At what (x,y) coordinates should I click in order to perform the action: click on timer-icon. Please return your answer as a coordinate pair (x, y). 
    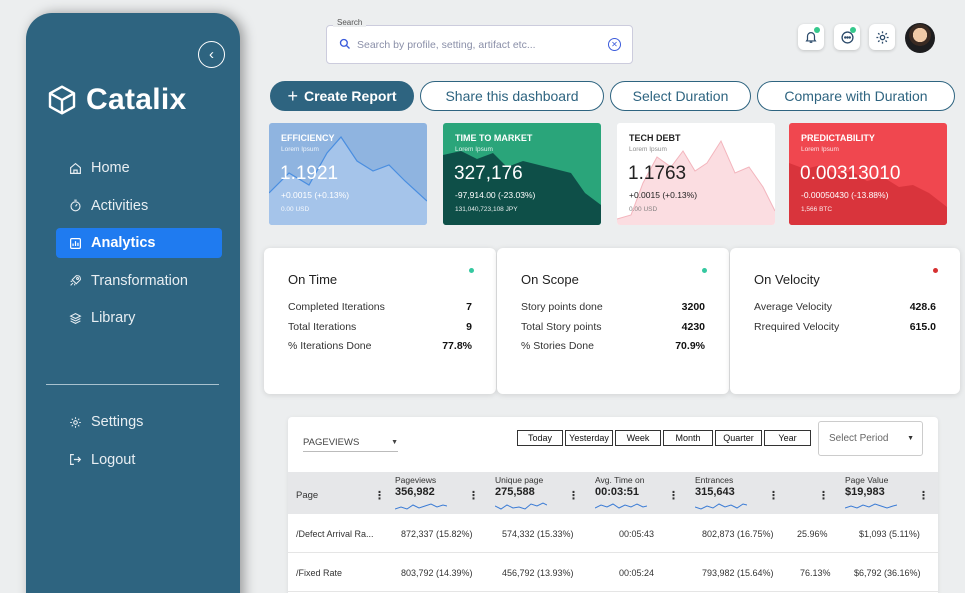
    Looking at the image, I should click on (75, 206).